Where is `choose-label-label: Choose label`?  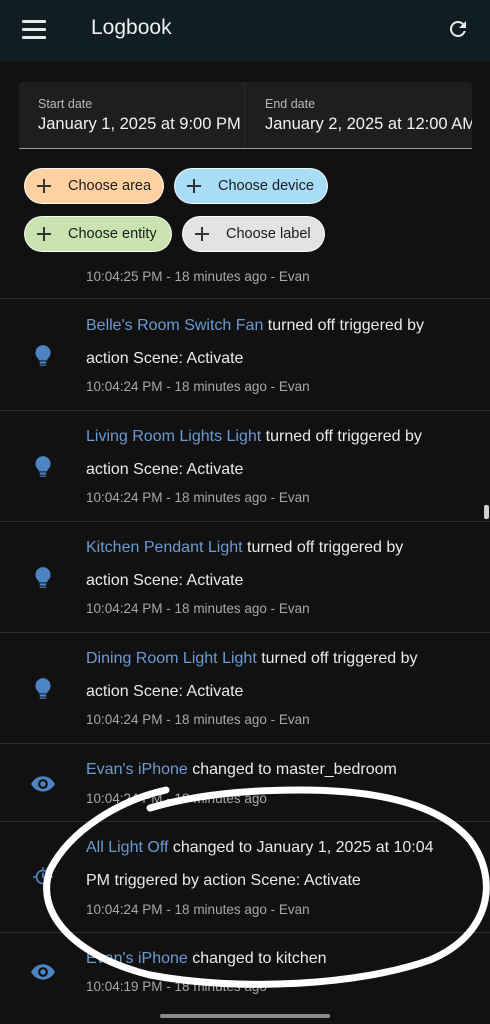
choose-label-label: Choose label is located at coordinates (268, 234).